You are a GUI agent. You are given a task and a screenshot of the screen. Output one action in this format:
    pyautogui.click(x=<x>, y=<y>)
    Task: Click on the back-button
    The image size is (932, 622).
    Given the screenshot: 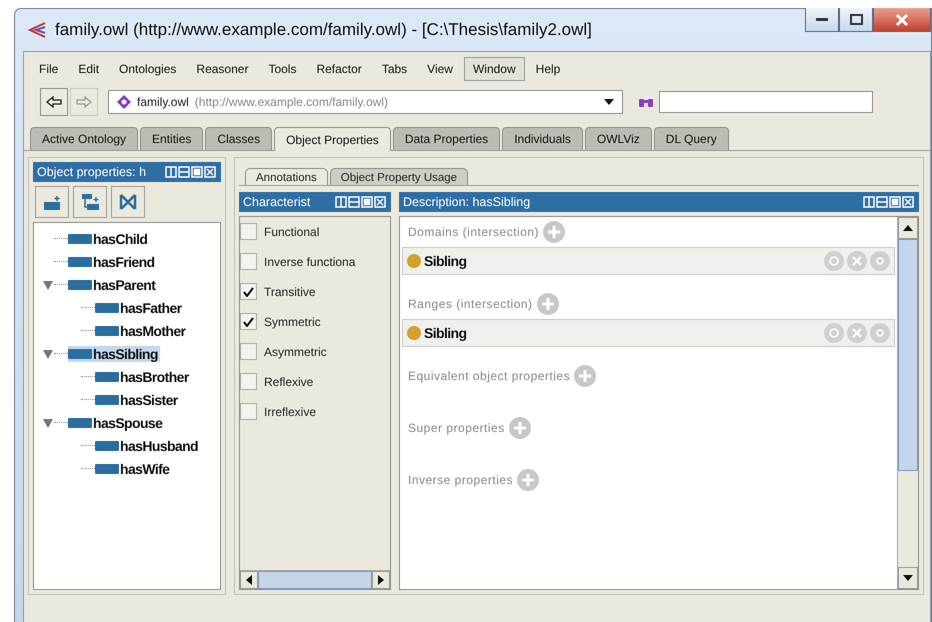 What is the action you would take?
    pyautogui.click(x=54, y=102)
    